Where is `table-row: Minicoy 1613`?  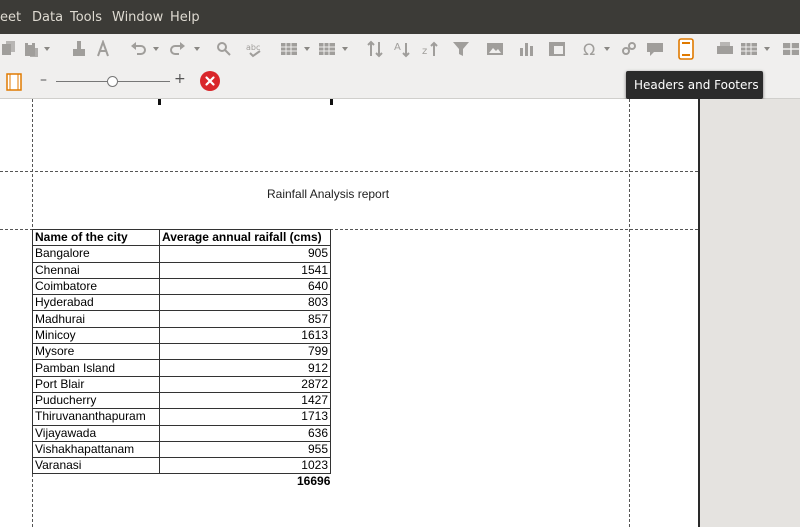
table-row: Minicoy 1613 is located at coordinates (181, 335).